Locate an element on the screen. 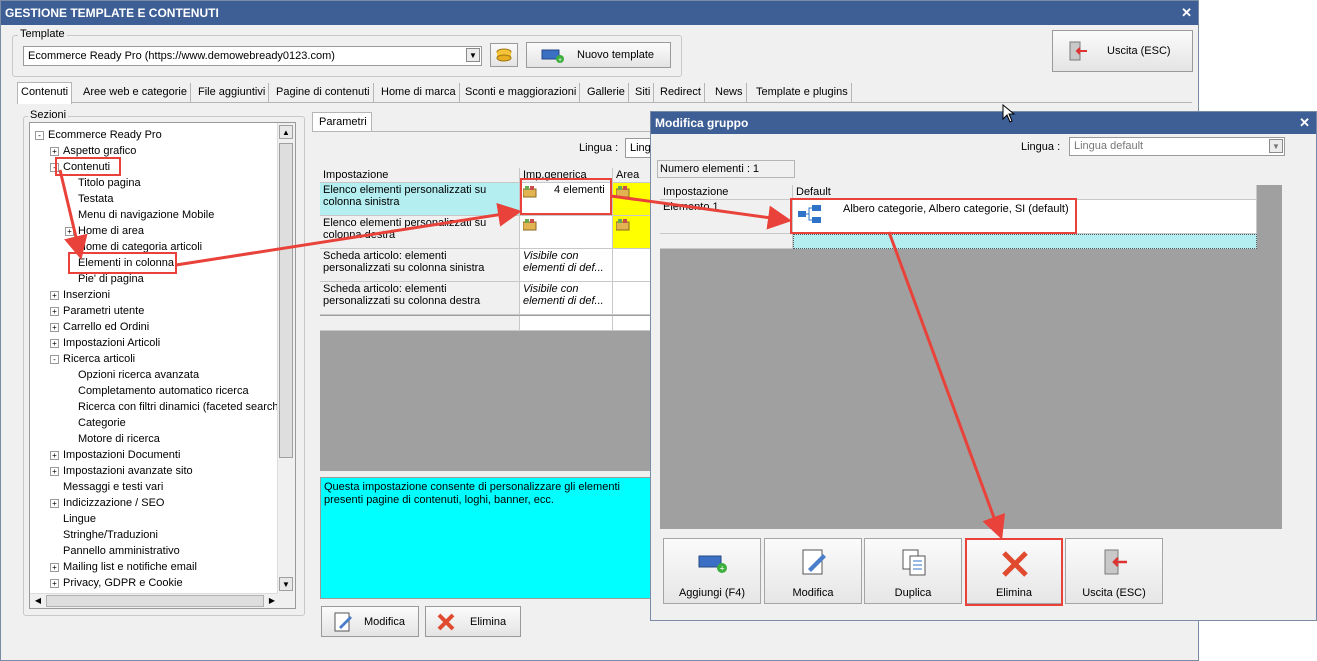  tab-file-aggiuntivi: File aggiuntivi is located at coordinates (232, 92).